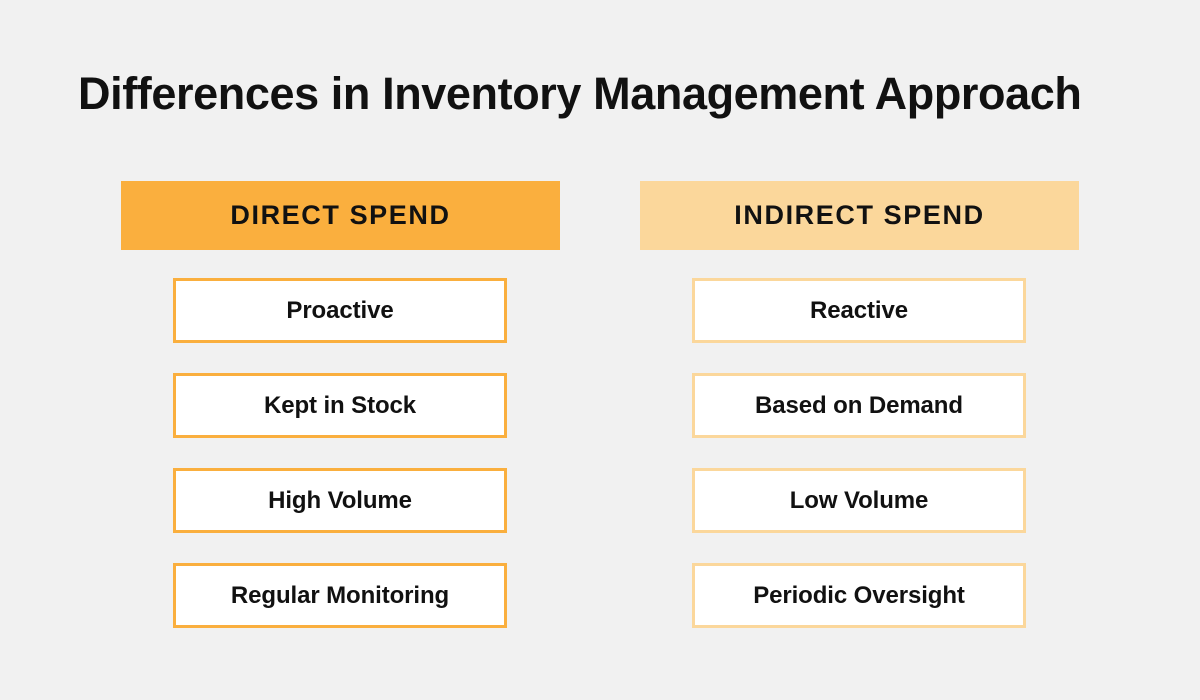  I want to click on card-label: Low Volume, so click(859, 500).